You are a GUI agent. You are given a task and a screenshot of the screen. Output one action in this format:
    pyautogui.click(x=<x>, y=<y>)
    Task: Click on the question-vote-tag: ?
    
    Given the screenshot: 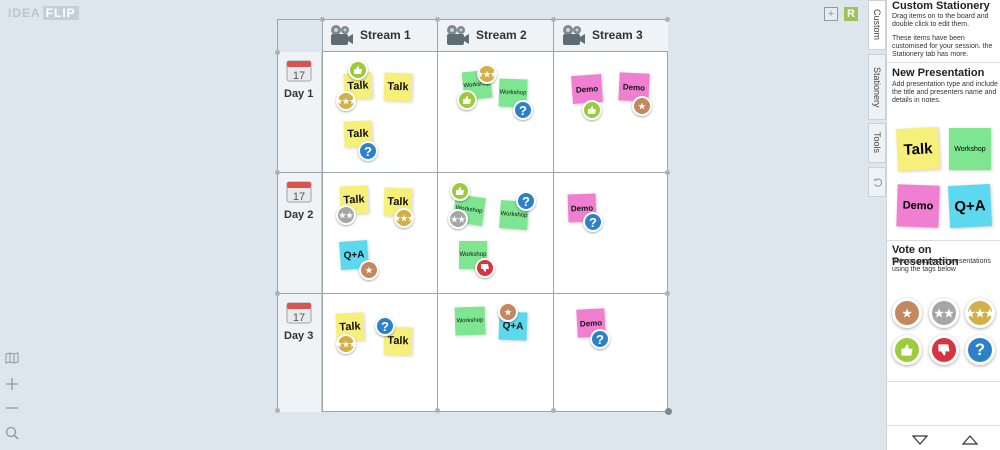 What is the action you would take?
    pyautogui.click(x=980, y=350)
    